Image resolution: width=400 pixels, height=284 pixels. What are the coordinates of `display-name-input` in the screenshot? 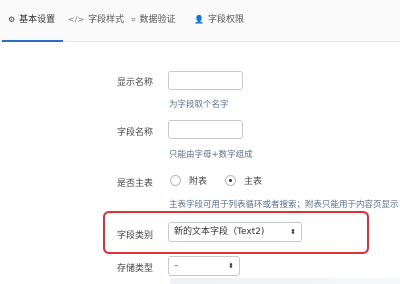 It's located at (205, 80).